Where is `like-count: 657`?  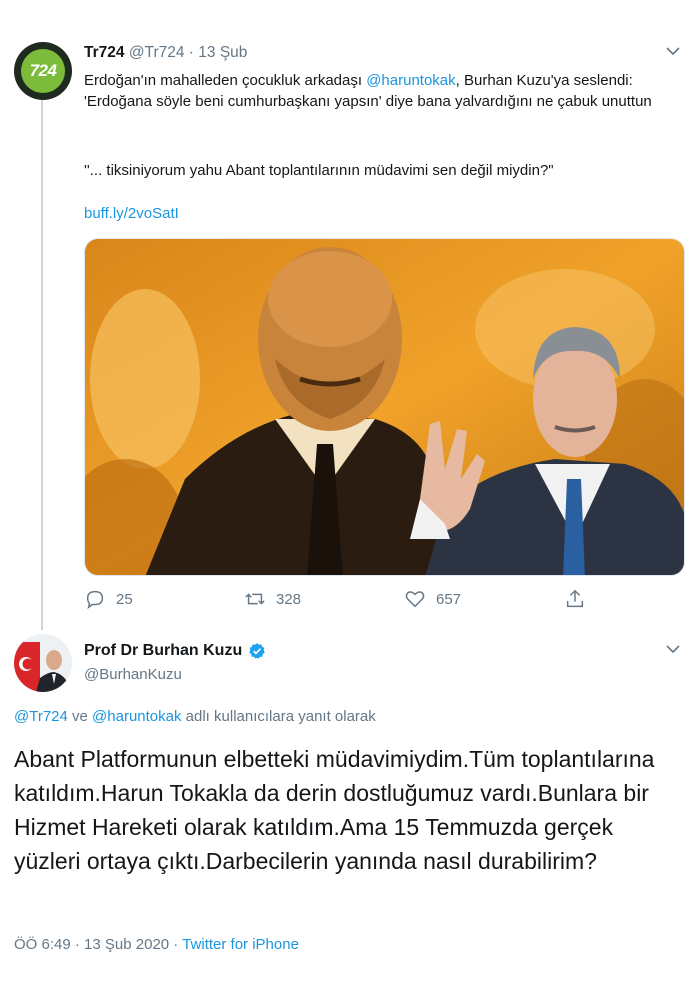
like-count: 657 is located at coordinates (449, 599).